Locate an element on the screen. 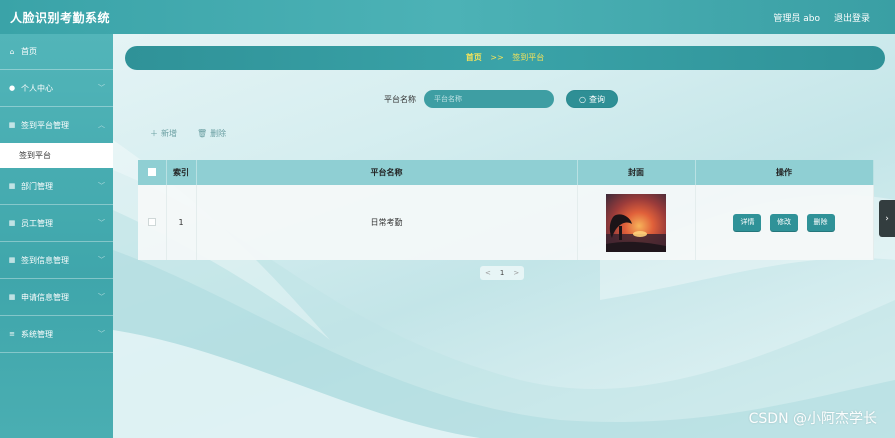 The width and height of the screenshot is (895, 438). top-right-links: 管理员 abo 退出登录 is located at coordinates (821, 17).